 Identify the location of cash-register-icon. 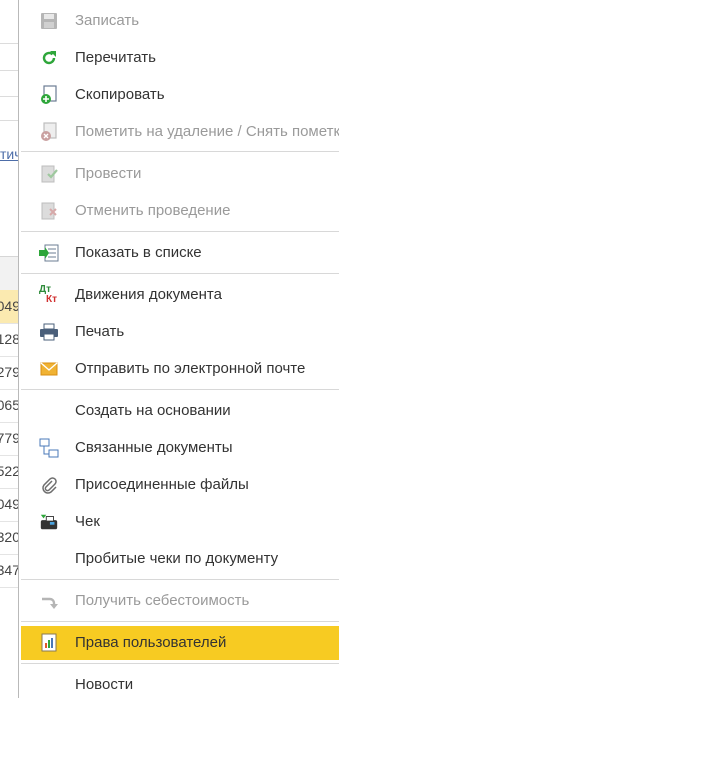
(49, 522).